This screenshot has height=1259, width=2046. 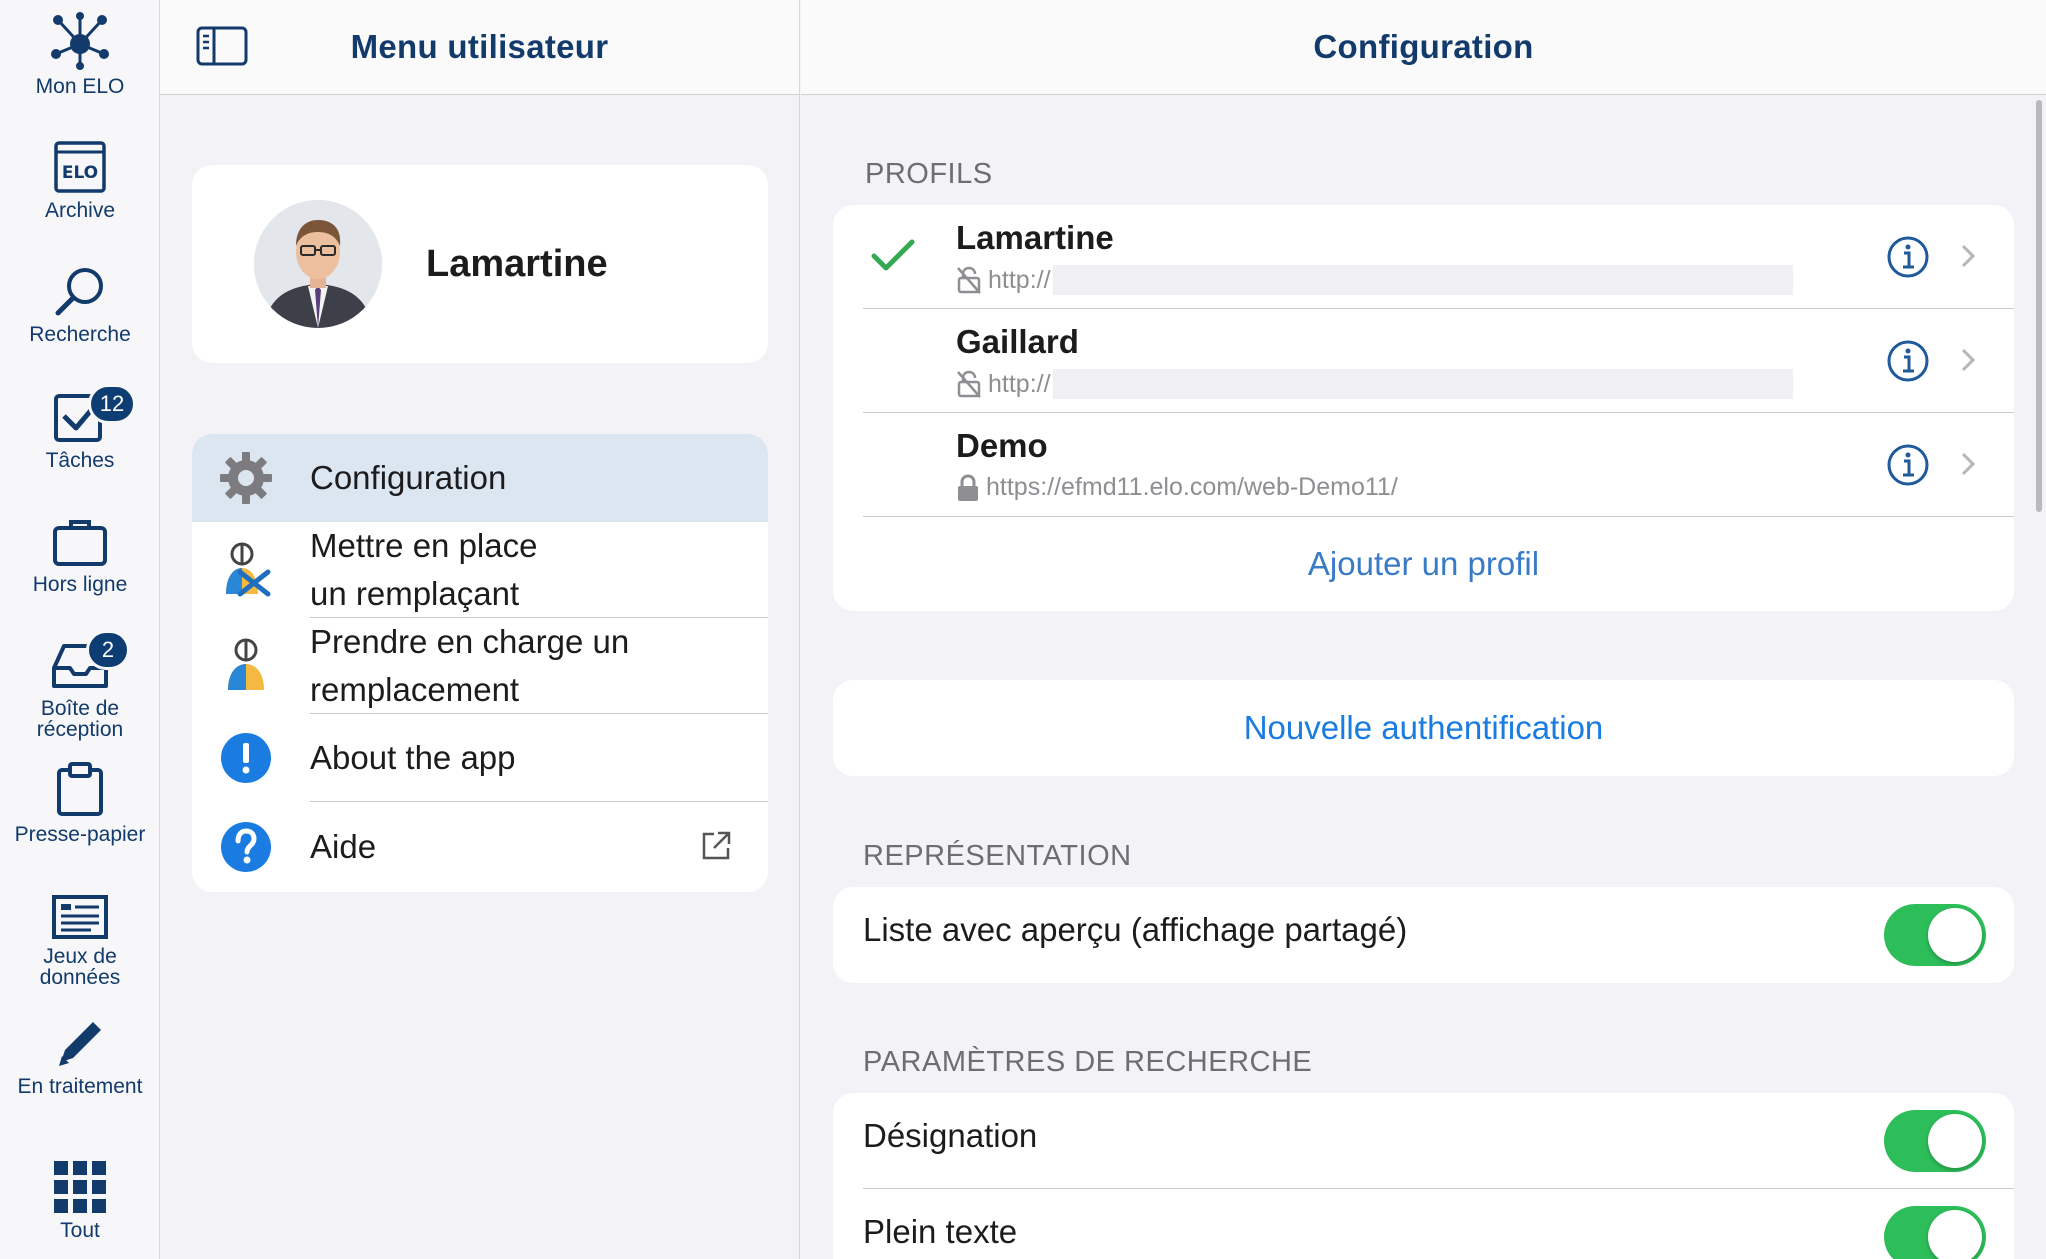 I want to click on menu-item-take-over-substitution: Prendre en charge un remplacement, so click(x=480, y=666).